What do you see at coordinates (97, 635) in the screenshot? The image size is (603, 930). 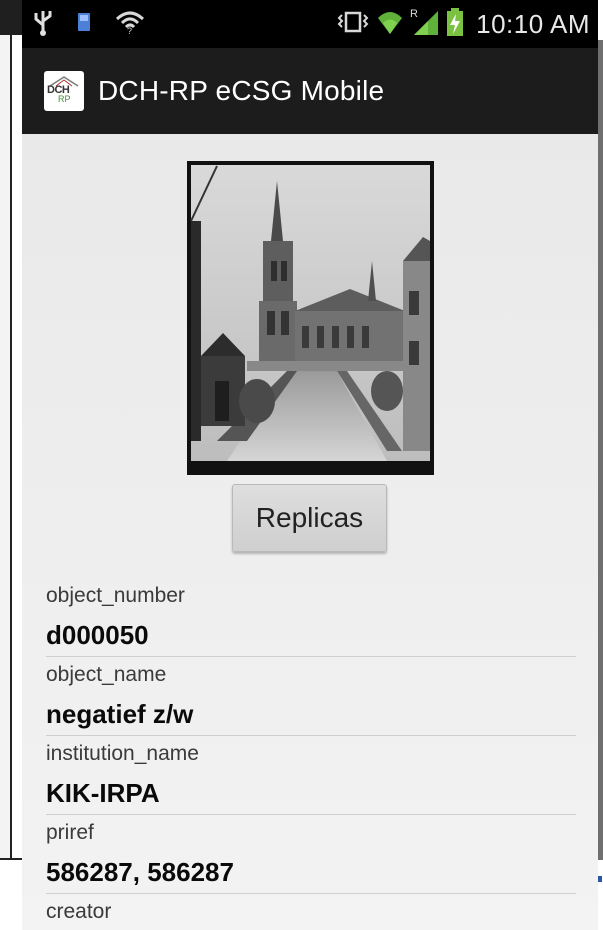 I see `field-value: d000050` at bounding box center [97, 635].